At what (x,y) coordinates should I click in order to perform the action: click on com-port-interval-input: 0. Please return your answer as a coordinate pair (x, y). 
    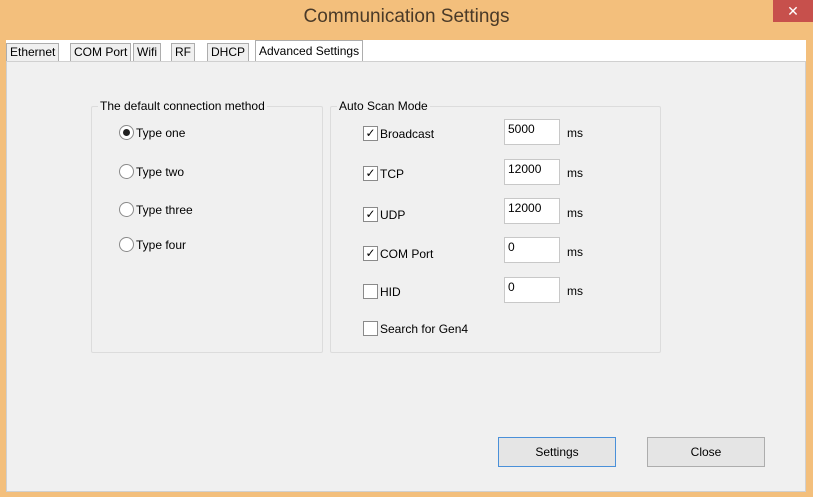
    Looking at the image, I should click on (532, 250).